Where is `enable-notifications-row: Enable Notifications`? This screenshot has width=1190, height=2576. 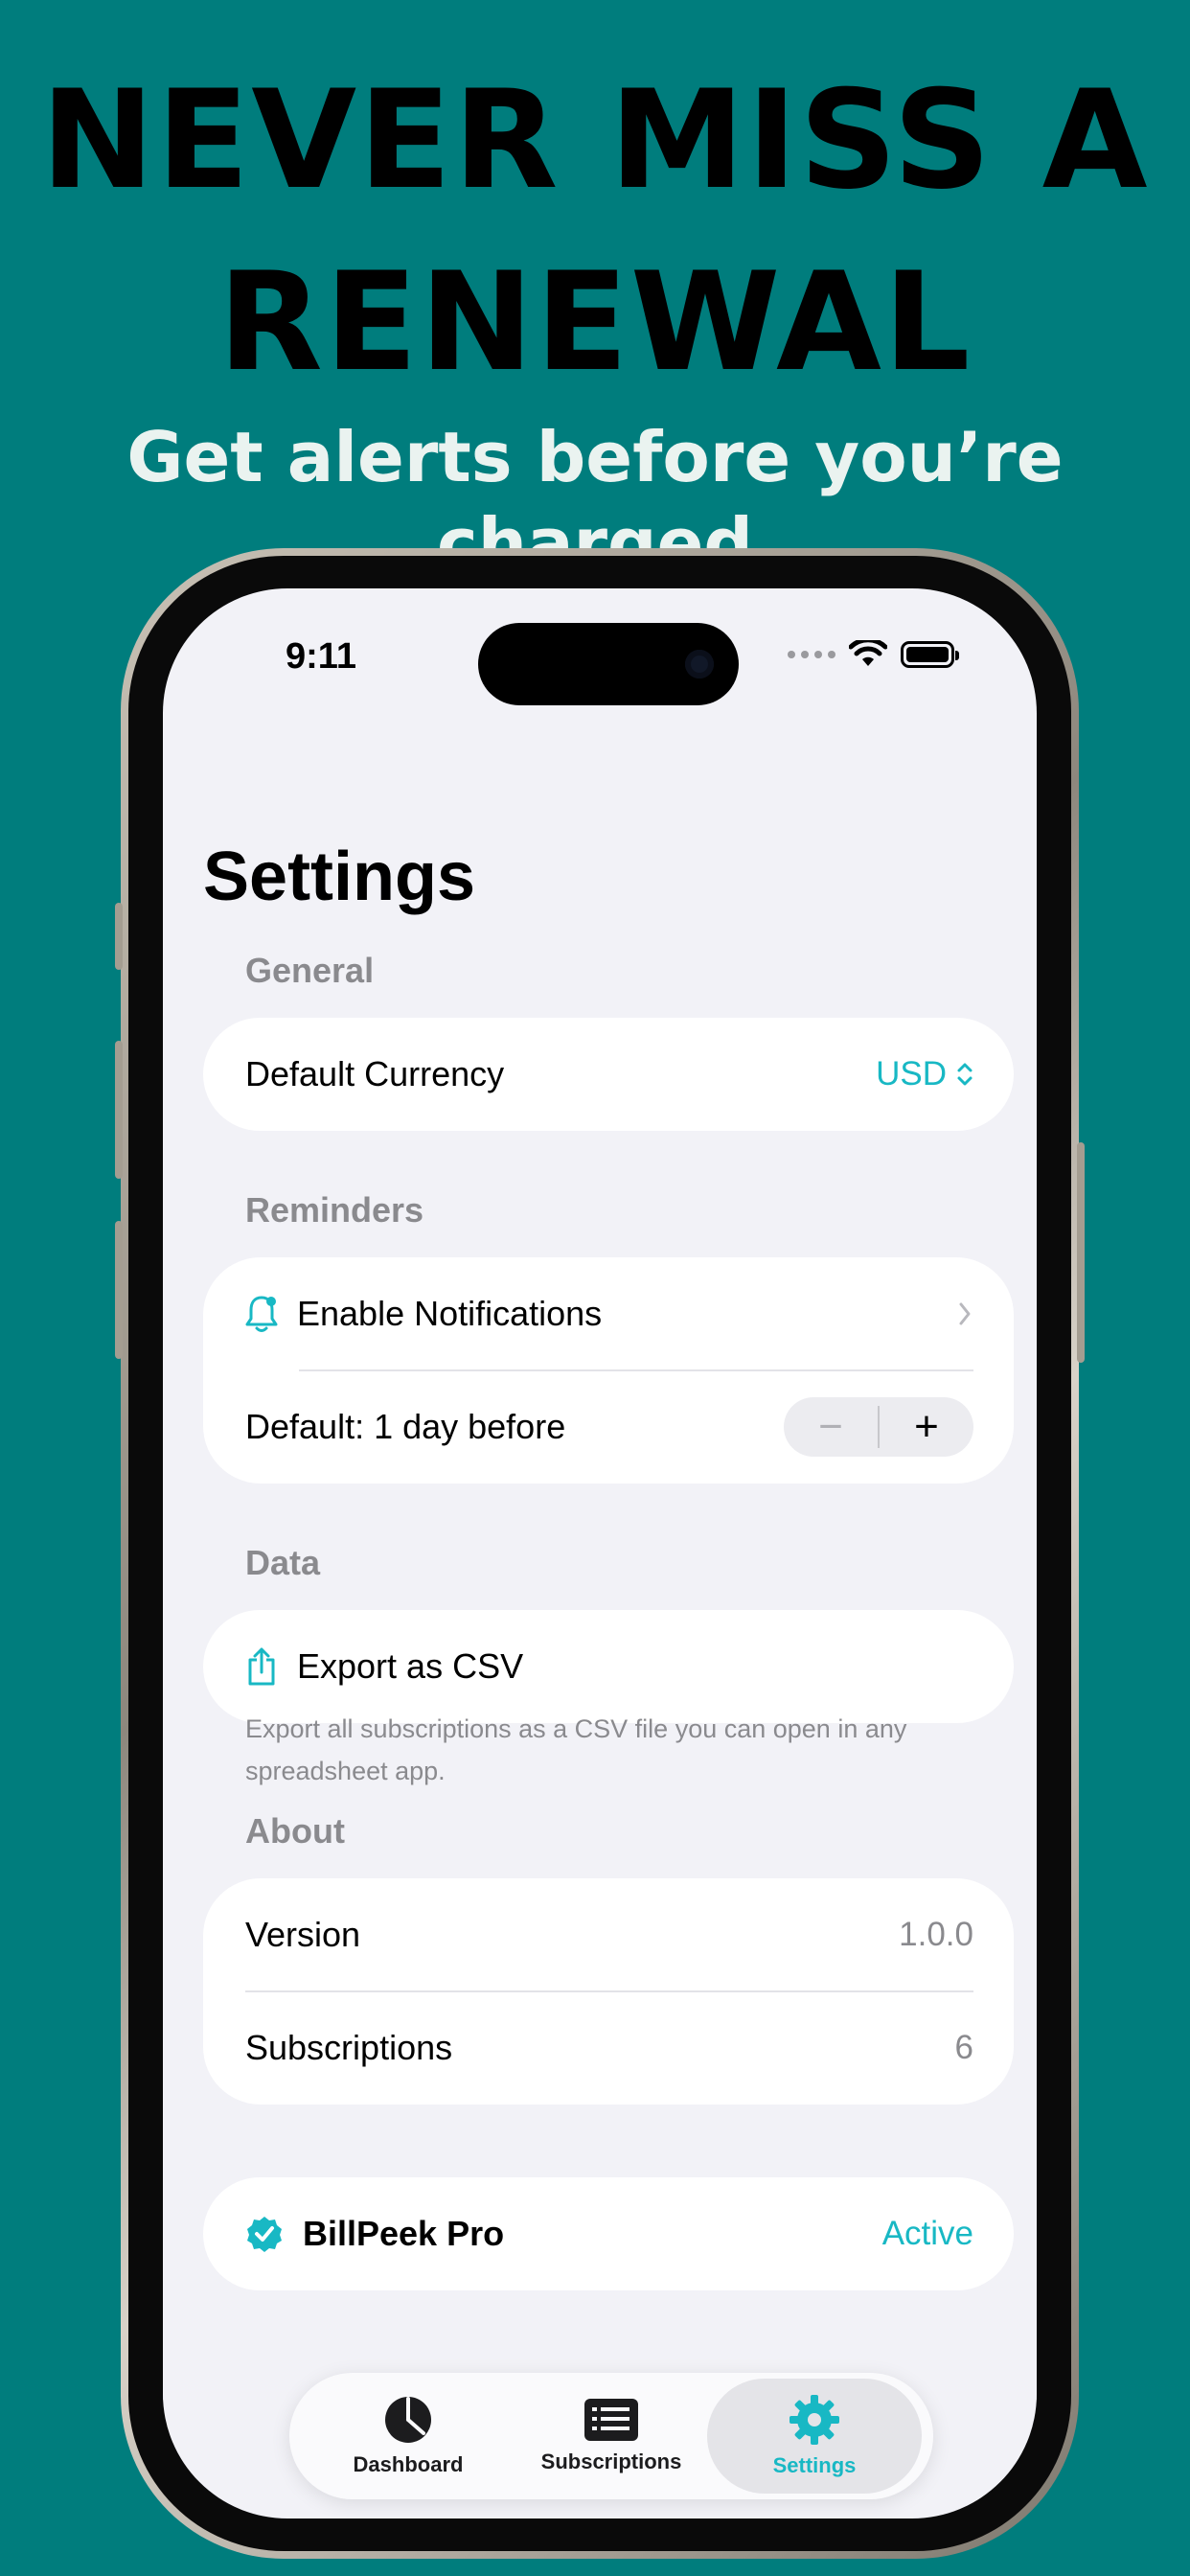
enable-notifications-row: Enable Notifications is located at coordinates (608, 1313).